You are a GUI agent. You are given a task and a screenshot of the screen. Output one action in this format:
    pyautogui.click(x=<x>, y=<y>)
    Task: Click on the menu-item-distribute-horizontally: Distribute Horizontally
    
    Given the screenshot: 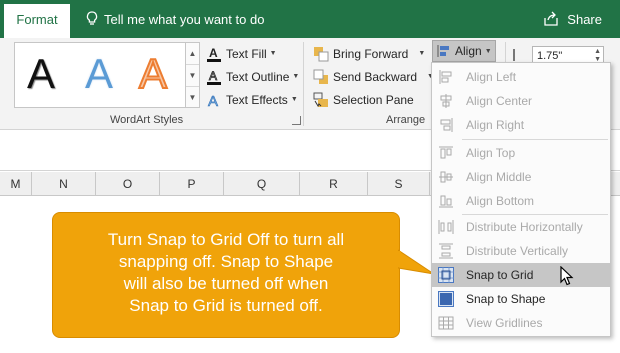 What is the action you would take?
    pyautogui.click(x=521, y=227)
    